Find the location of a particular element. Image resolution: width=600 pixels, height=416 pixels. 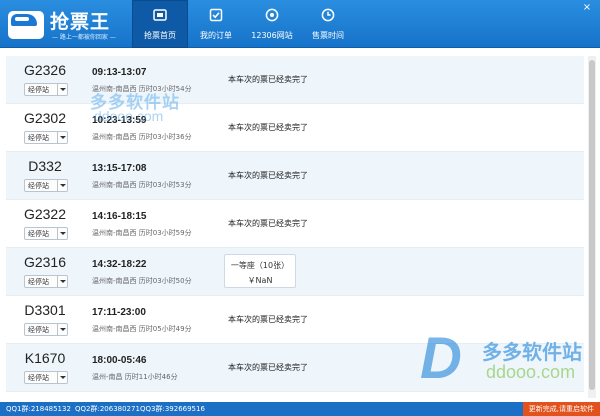

route-stations: 温州-南昌 is located at coordinates (107, 377).